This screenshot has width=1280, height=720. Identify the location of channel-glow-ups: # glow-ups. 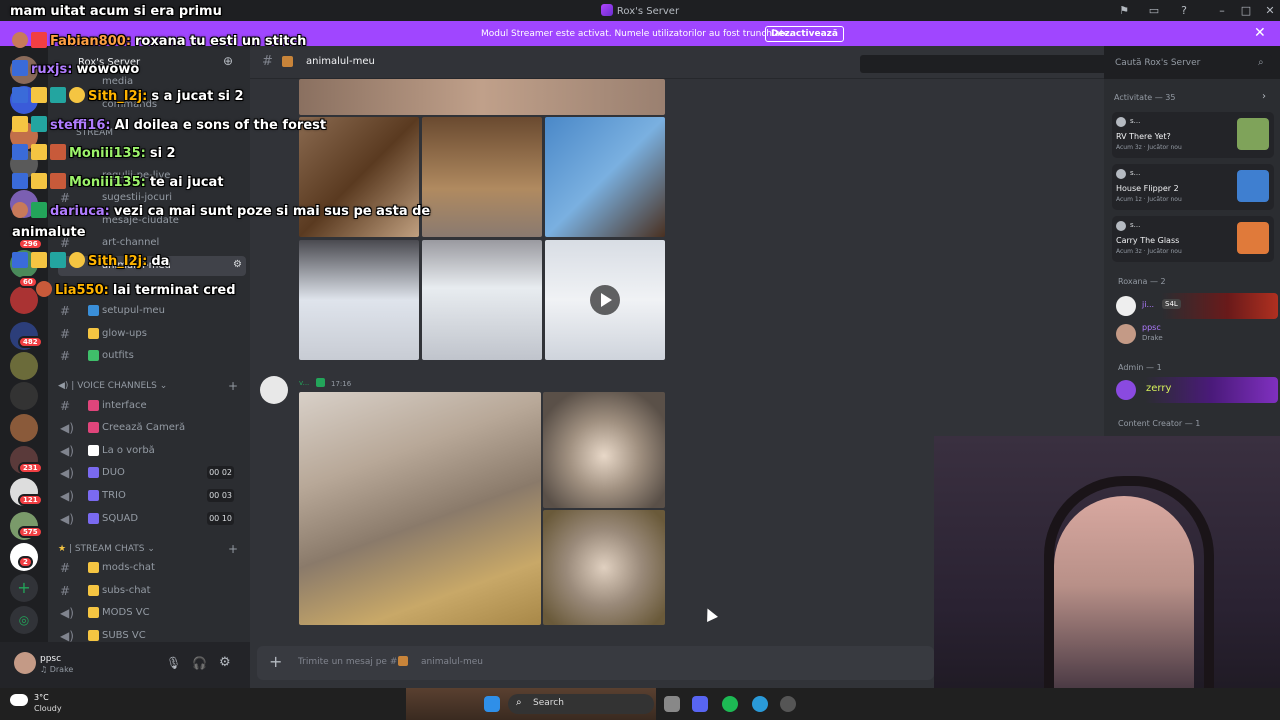
(152, 334).